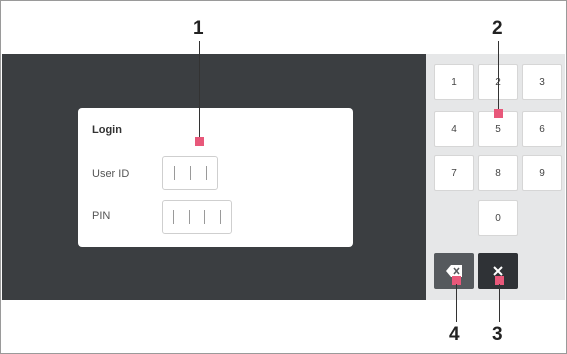 The height and width of the screenshot is (354, 567). What do you see at coordinates (454, 334) in the screenshot?
I see `callout-4: 4` at bounding box center [454, 334].